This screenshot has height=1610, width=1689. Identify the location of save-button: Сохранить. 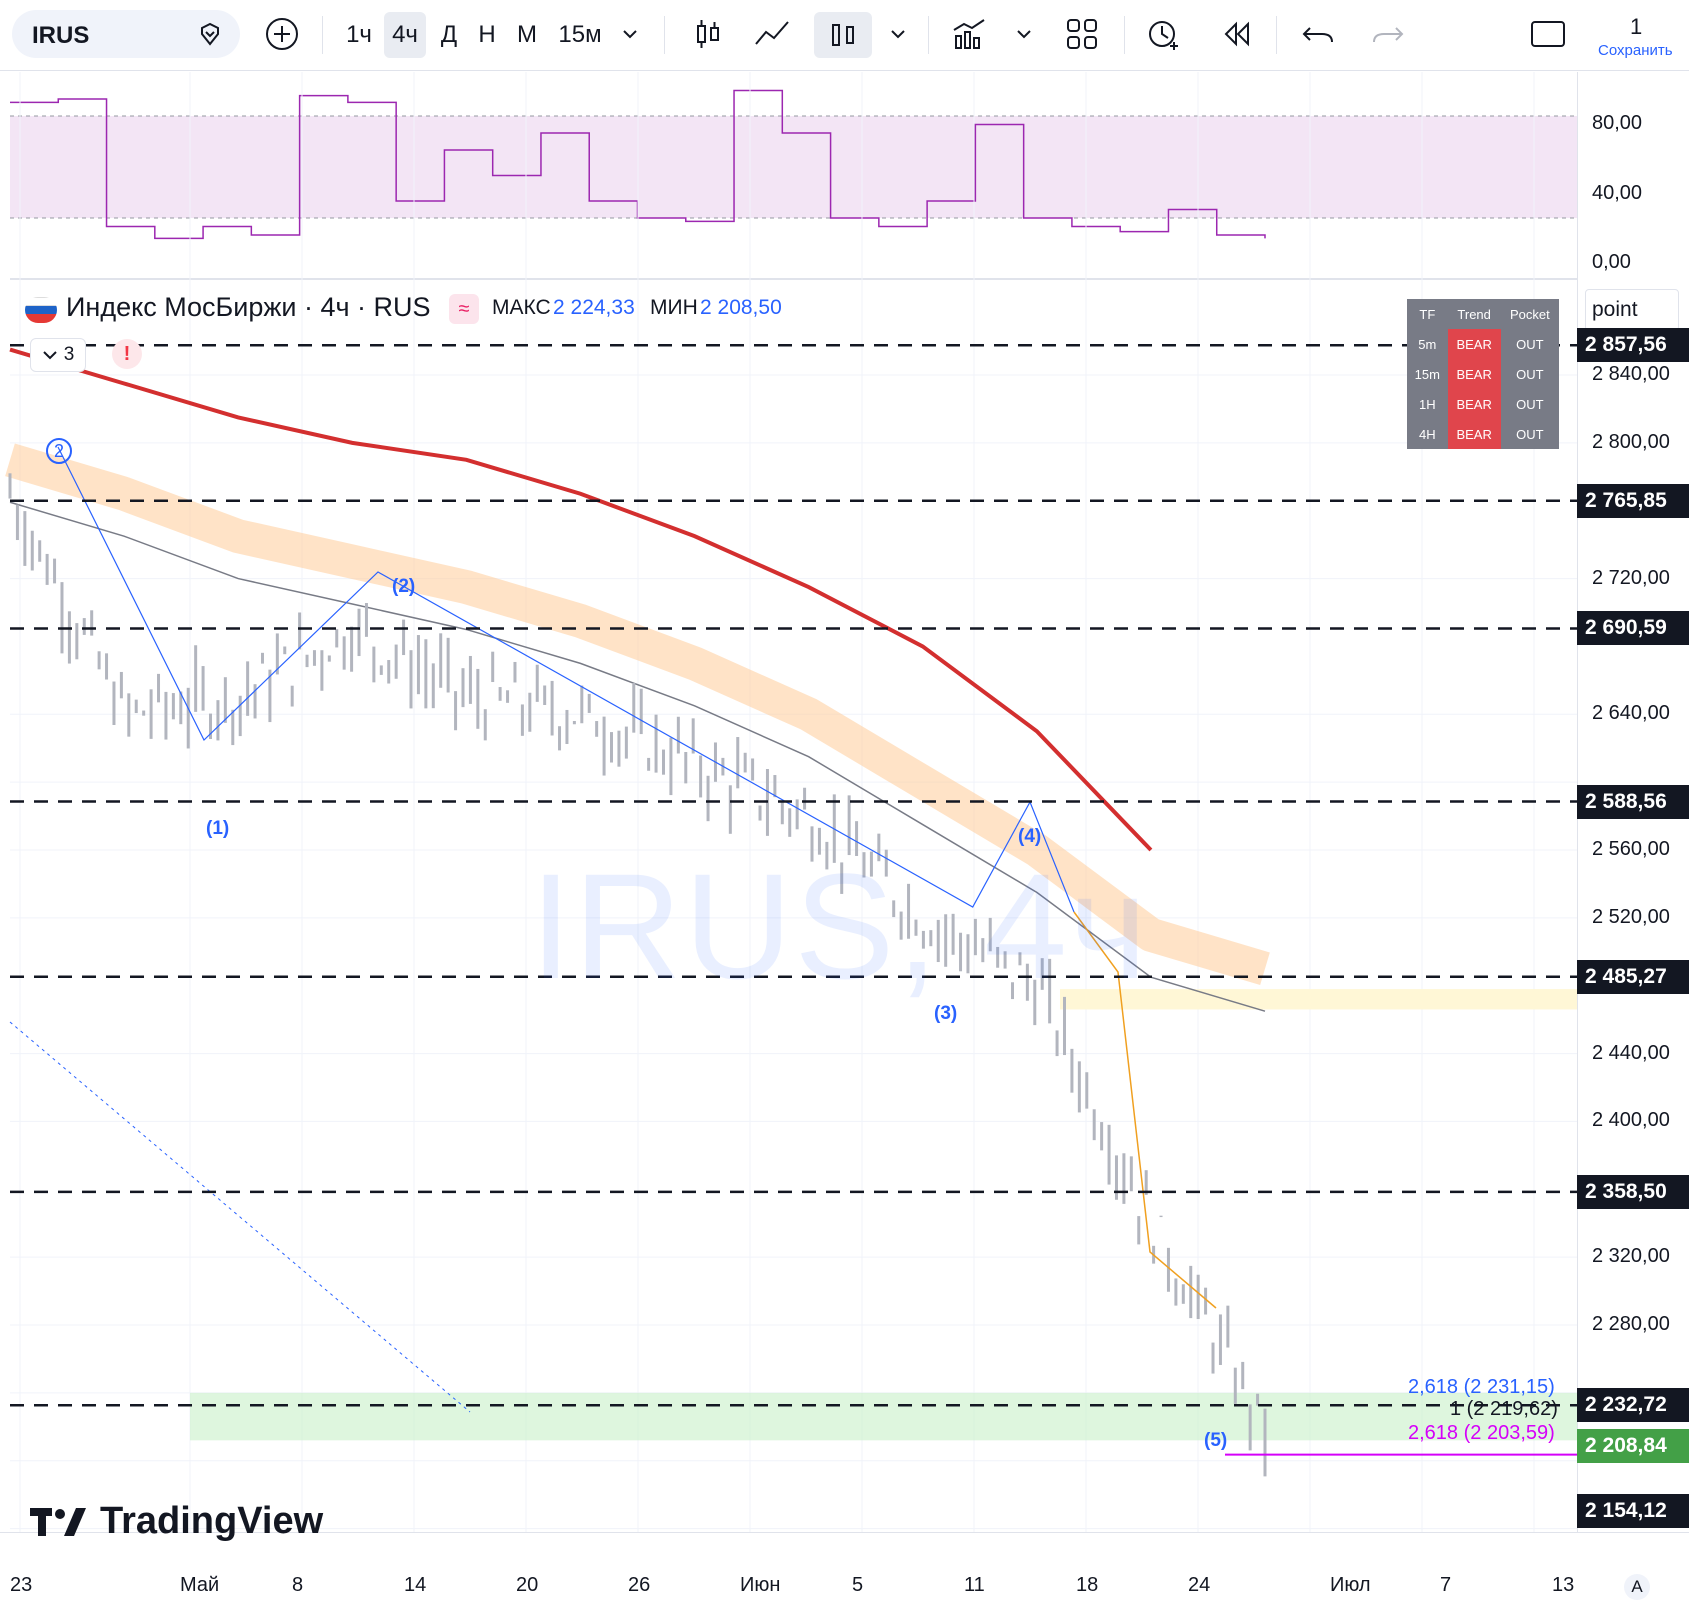
(1635, 50).